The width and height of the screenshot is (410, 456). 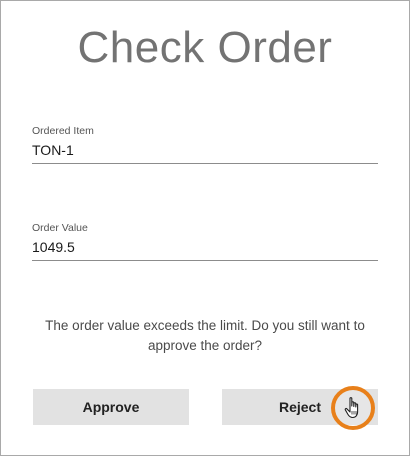 I want to click on approve-button: Approve, so click(x=111, y=407).